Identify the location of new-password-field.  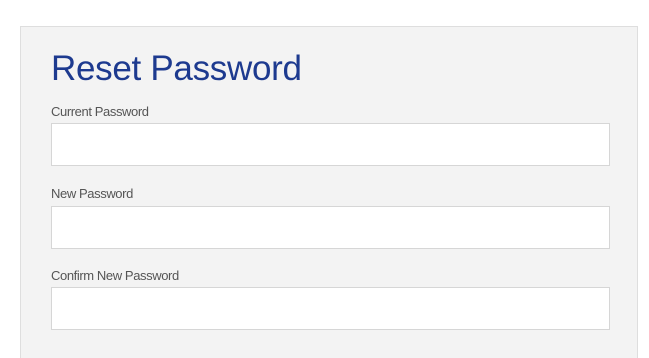
(330, 227).